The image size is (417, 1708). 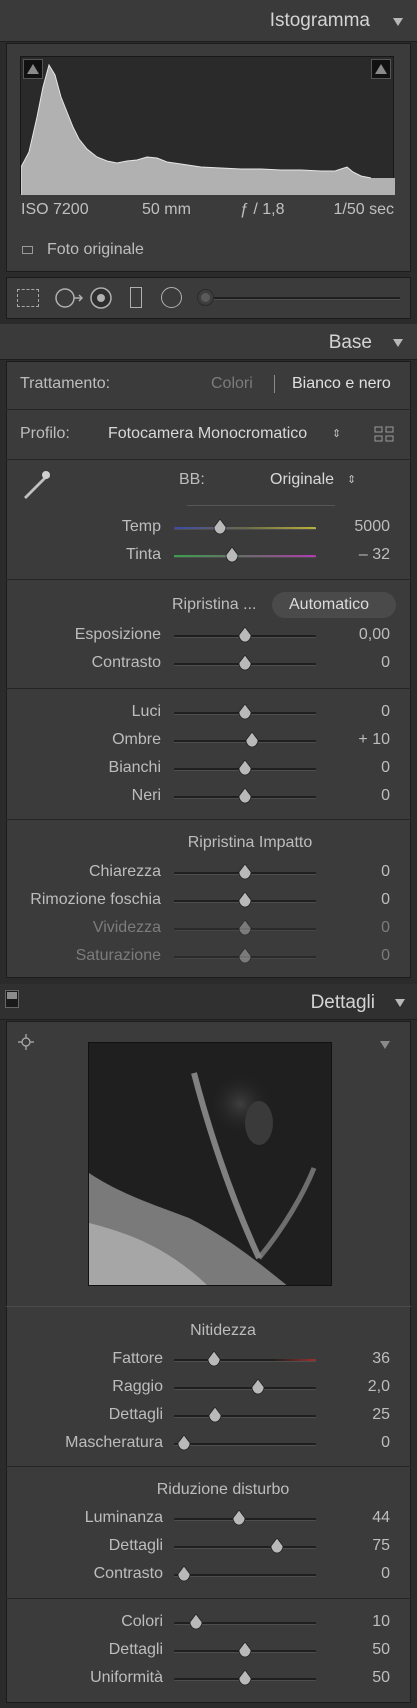 What do you see at coordinates (232, 384) in the screenshot?
I see `treatment-color-option: Colori` at bounding box center [232, 384].